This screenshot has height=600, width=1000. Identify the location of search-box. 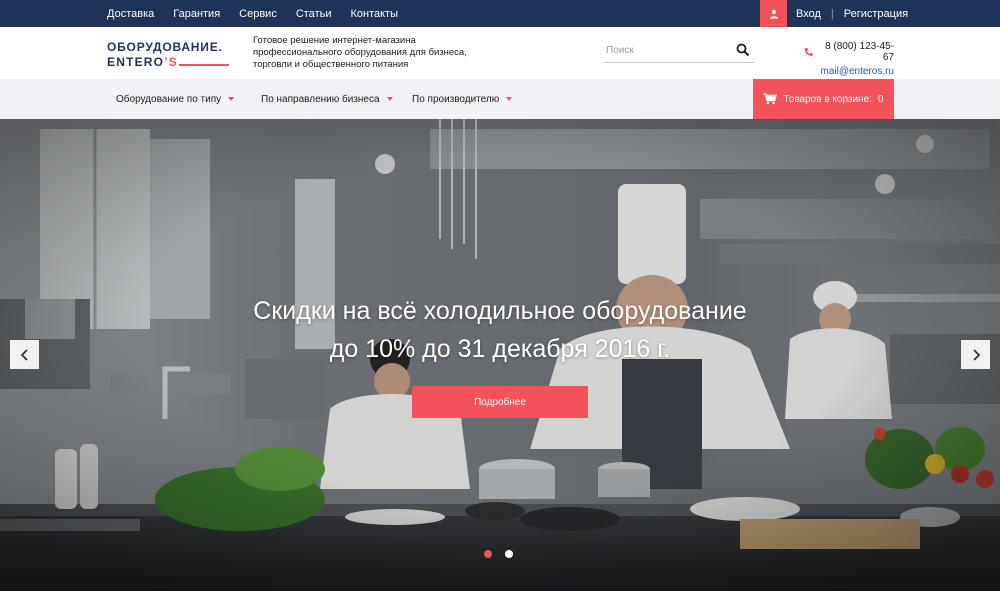
(679, 51).